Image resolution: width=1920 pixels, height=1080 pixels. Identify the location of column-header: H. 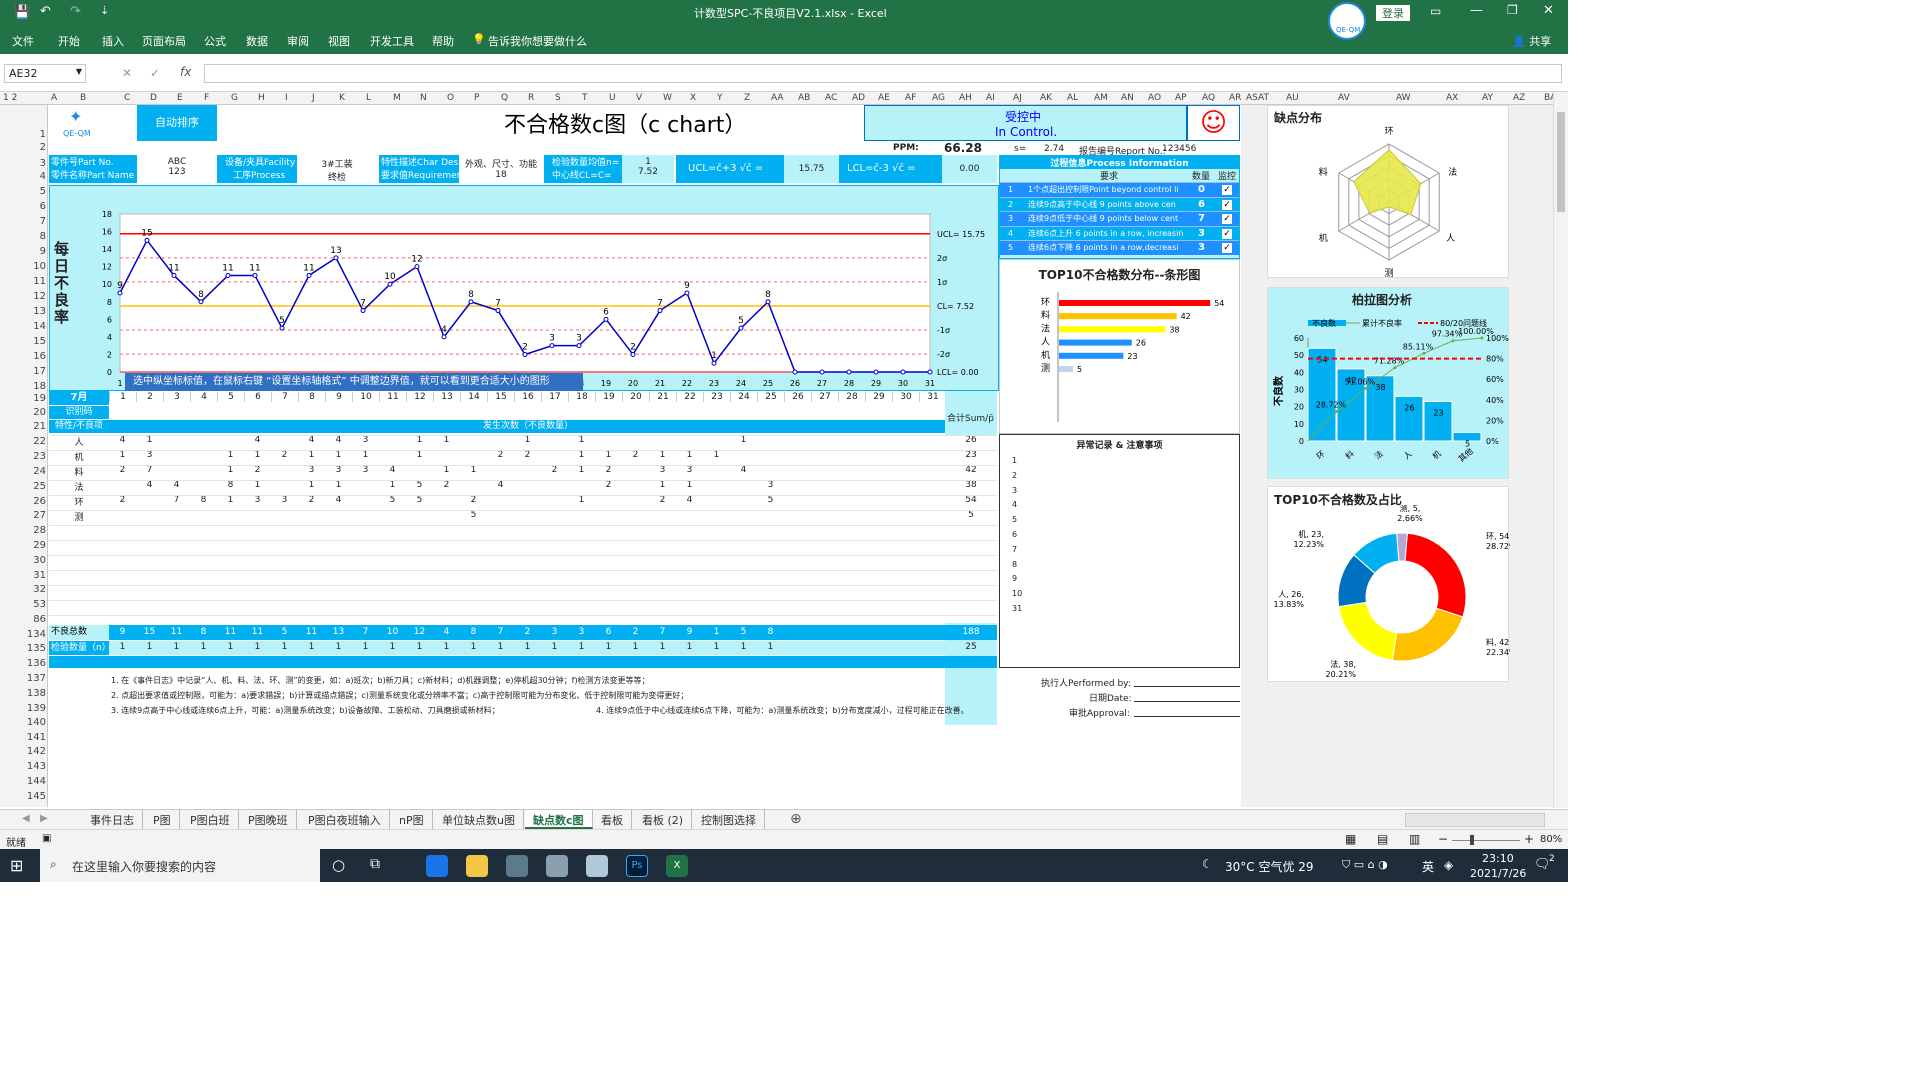
(261, 98).